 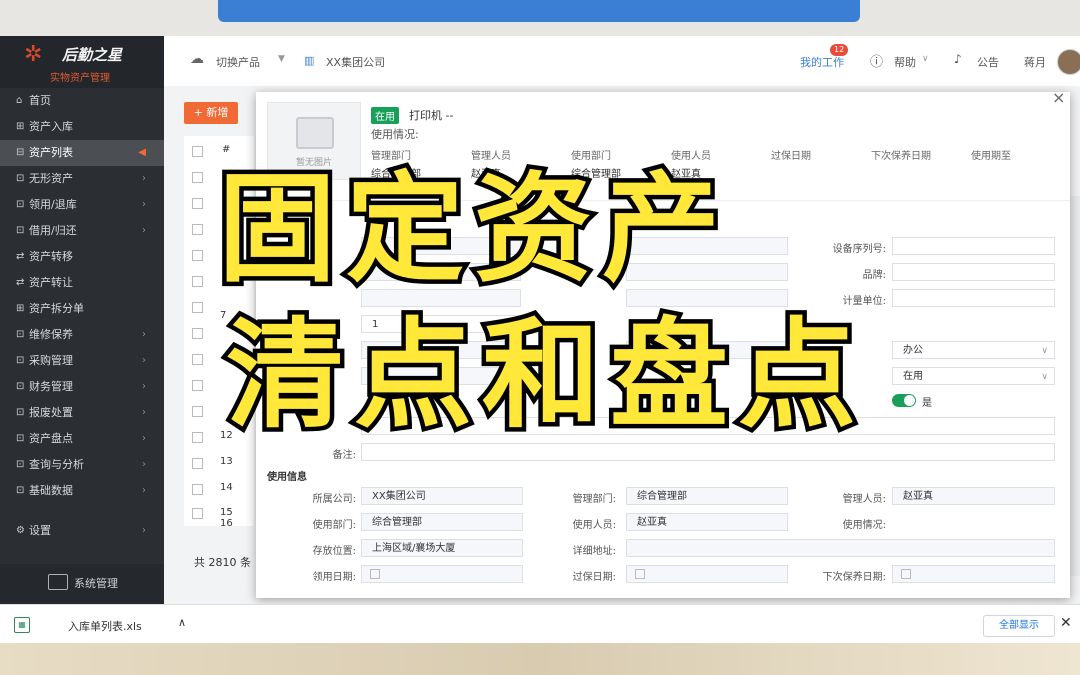 I want to click on brand-subtitle: 实物资产管理, so click(x=80, y=78).